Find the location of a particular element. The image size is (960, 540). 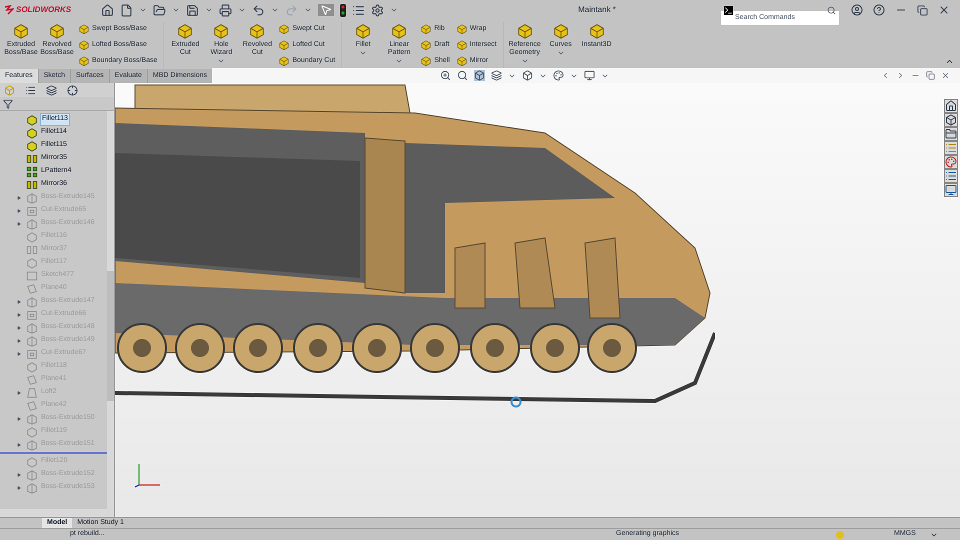

zoom-icon is located at coordinates (445, 75).